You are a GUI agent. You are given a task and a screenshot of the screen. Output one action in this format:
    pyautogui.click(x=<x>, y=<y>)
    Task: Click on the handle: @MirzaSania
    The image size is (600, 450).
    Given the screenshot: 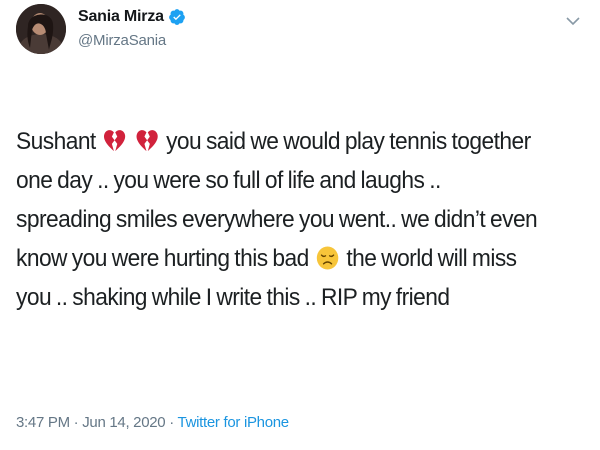 What is the action you would take?
    pyautogui.click(x=132, y=40)
    